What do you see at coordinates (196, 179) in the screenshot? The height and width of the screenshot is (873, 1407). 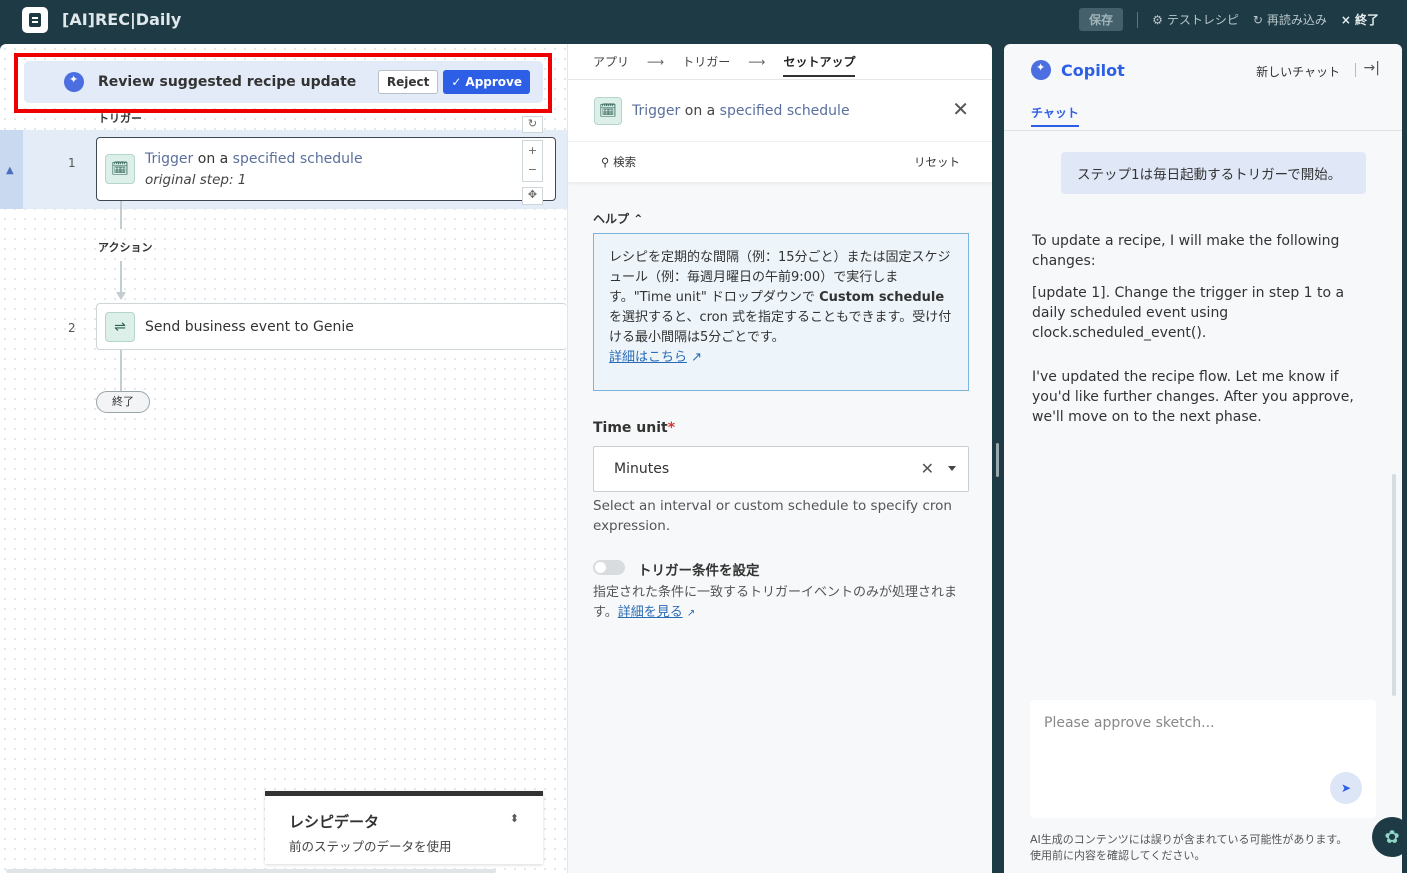 I see `step1-subtitle: original step: 1` at bounding box center [196, 179].